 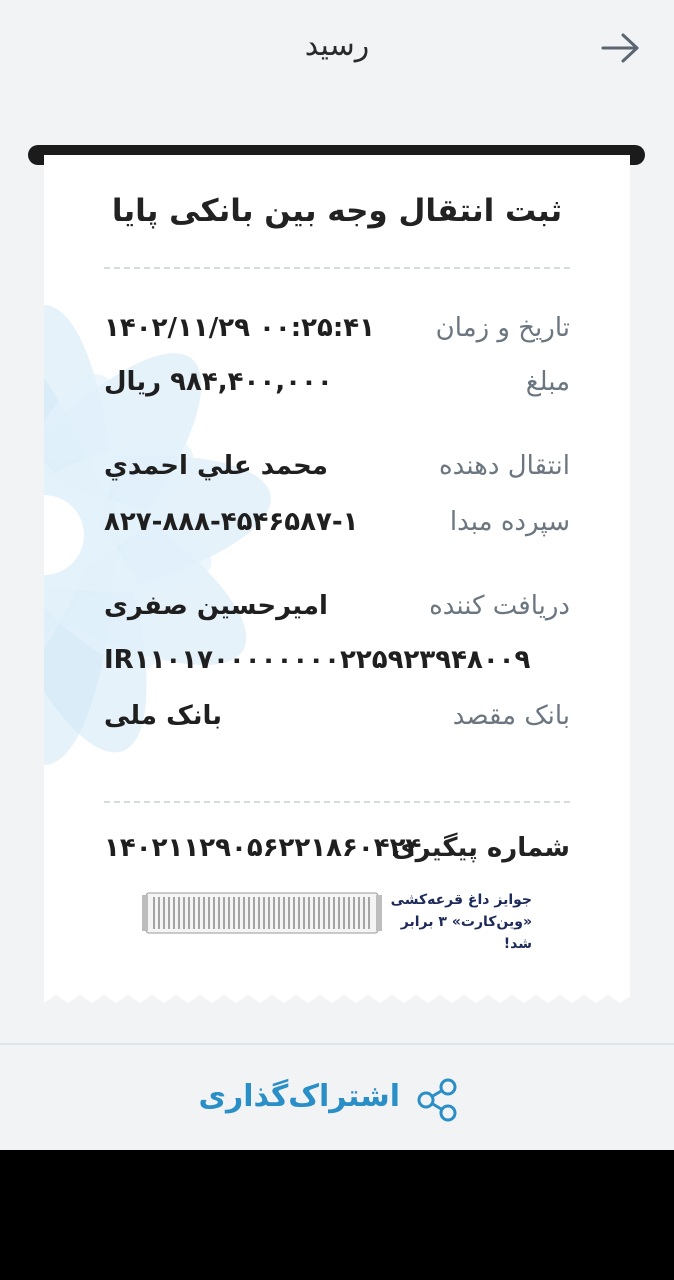 I want to click on bottom-action-bar: اشتراک‌گذاری, so click(x=337, y=1097).